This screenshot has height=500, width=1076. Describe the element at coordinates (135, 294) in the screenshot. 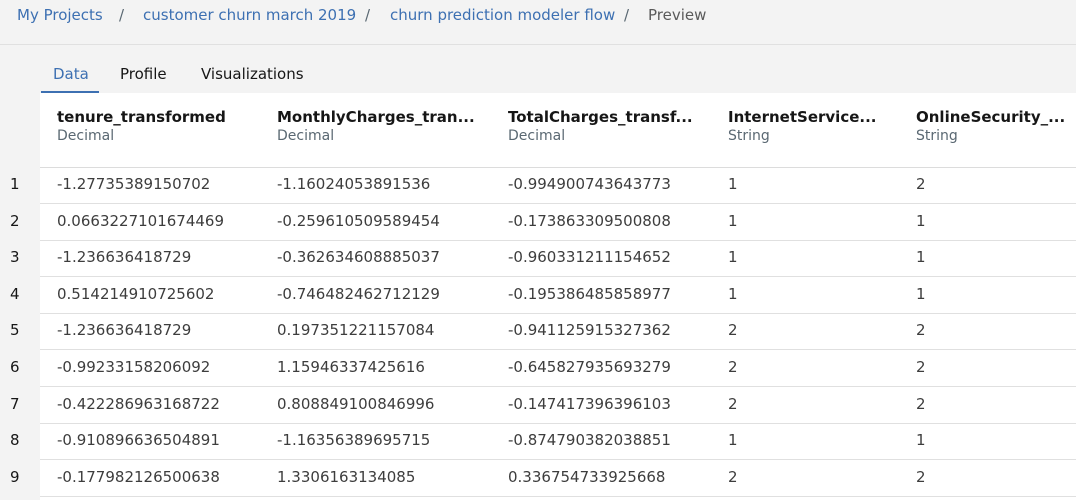

I see `table-cell: 0.514214910725602` at that location.